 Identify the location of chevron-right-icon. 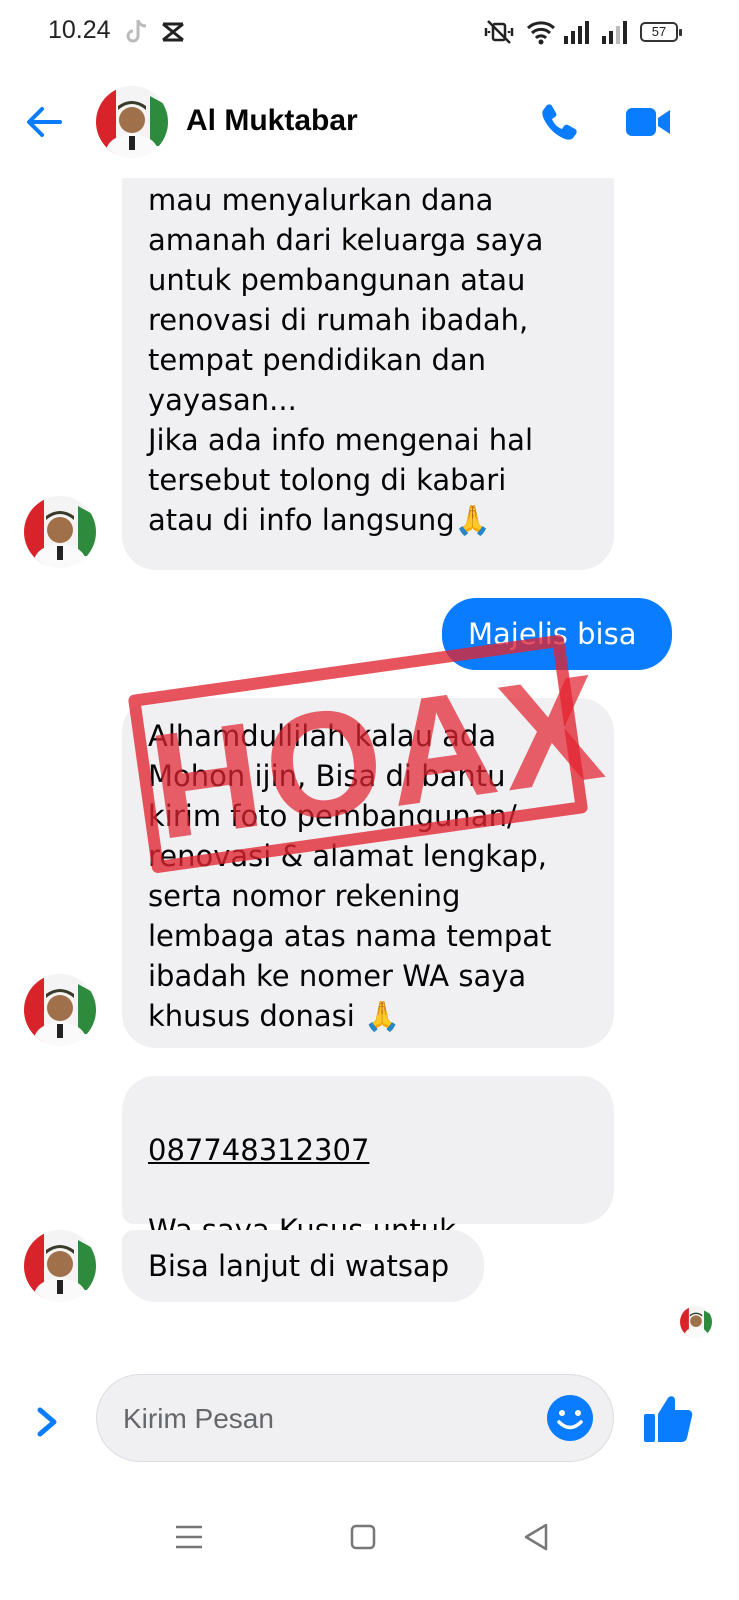
(47, 1422).